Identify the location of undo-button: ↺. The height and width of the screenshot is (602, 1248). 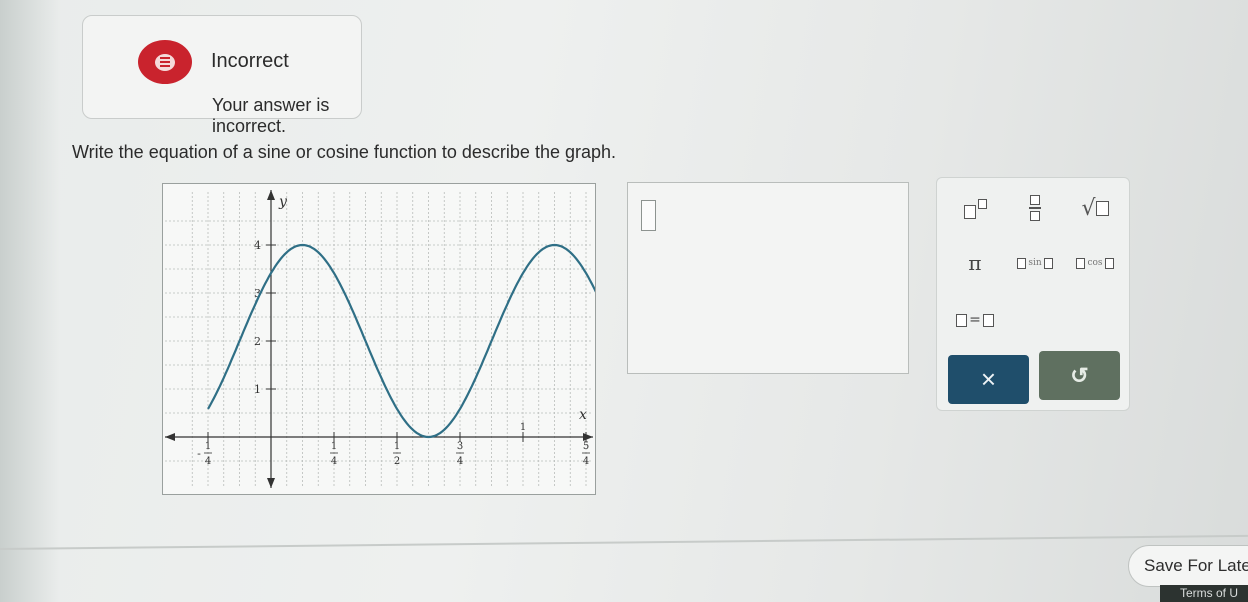
(1079, 375).